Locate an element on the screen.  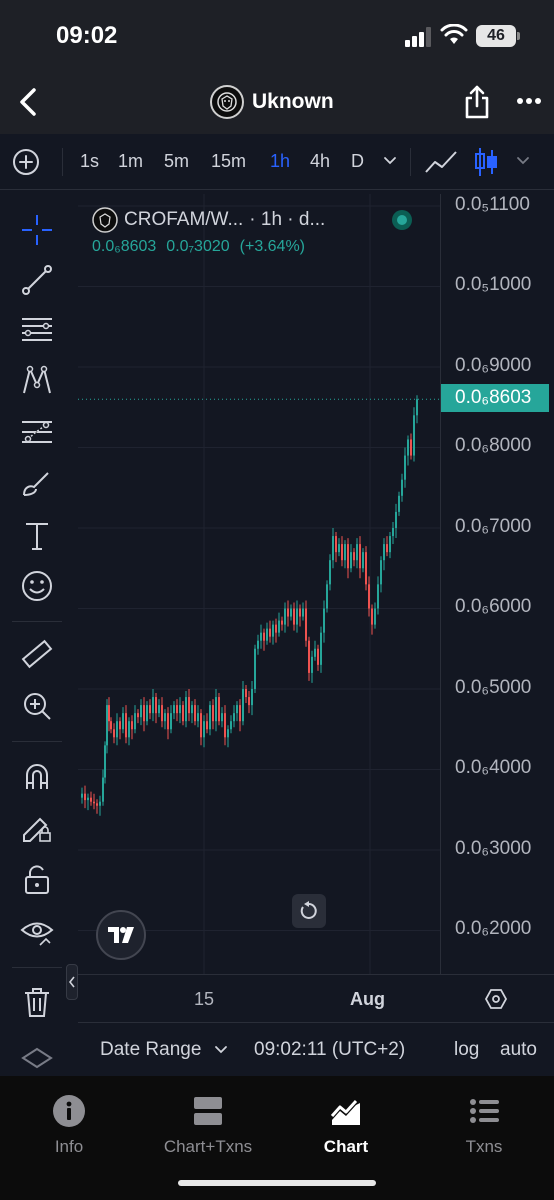
tools-divider is located at coordinates (37, 741).